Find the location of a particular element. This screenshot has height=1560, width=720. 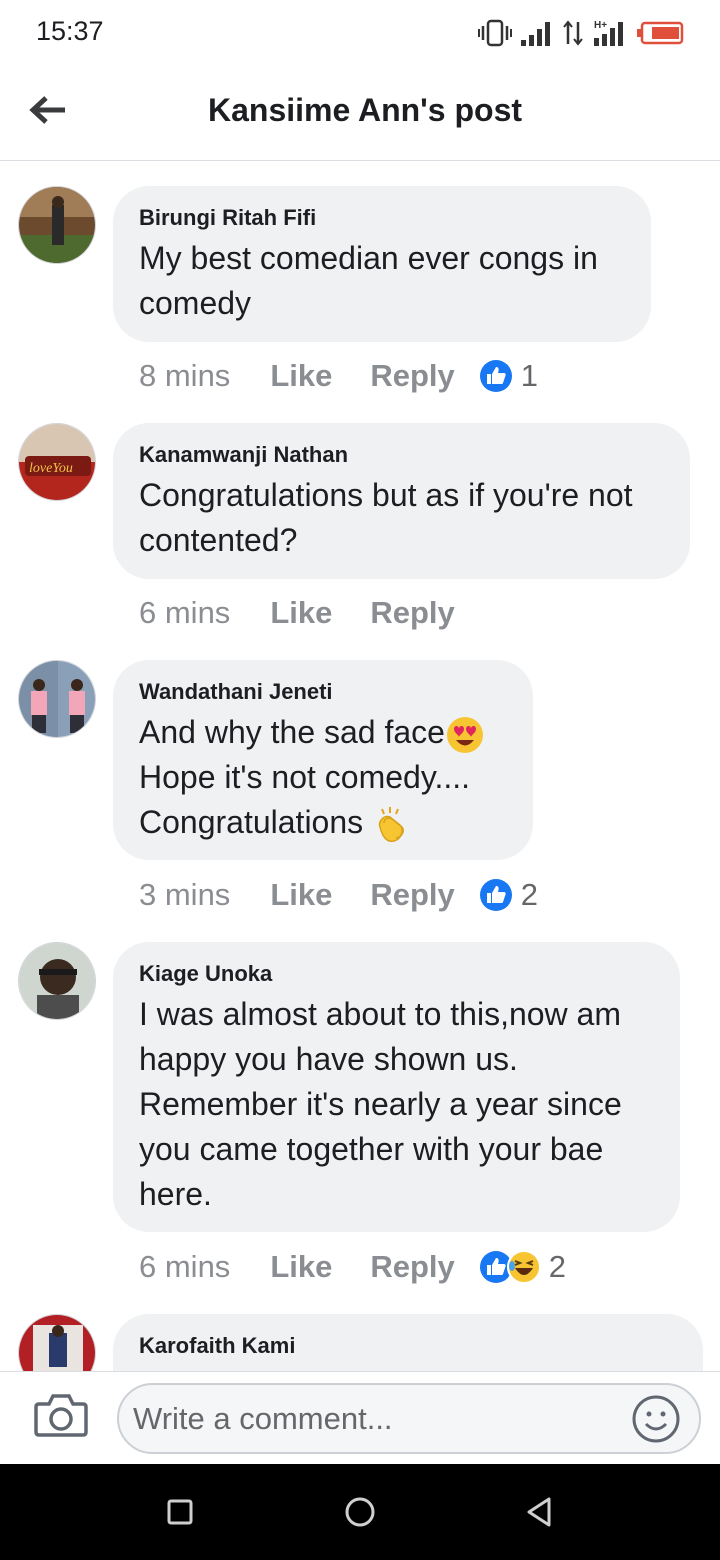

comment-author: Karofaith Kami is located at coordinates (408, 1346).